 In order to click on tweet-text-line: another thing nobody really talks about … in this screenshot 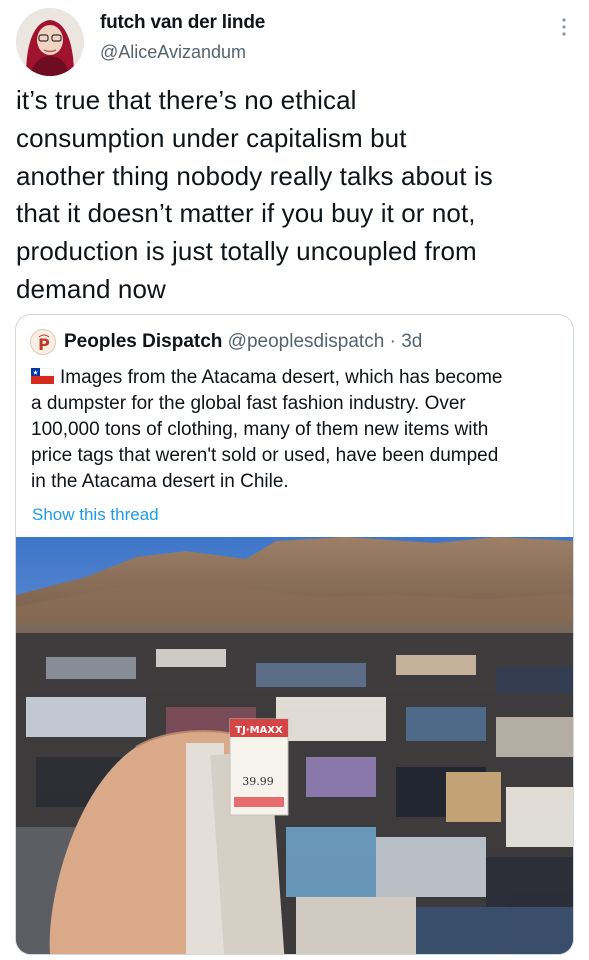, I will do `click(254, 175)`.